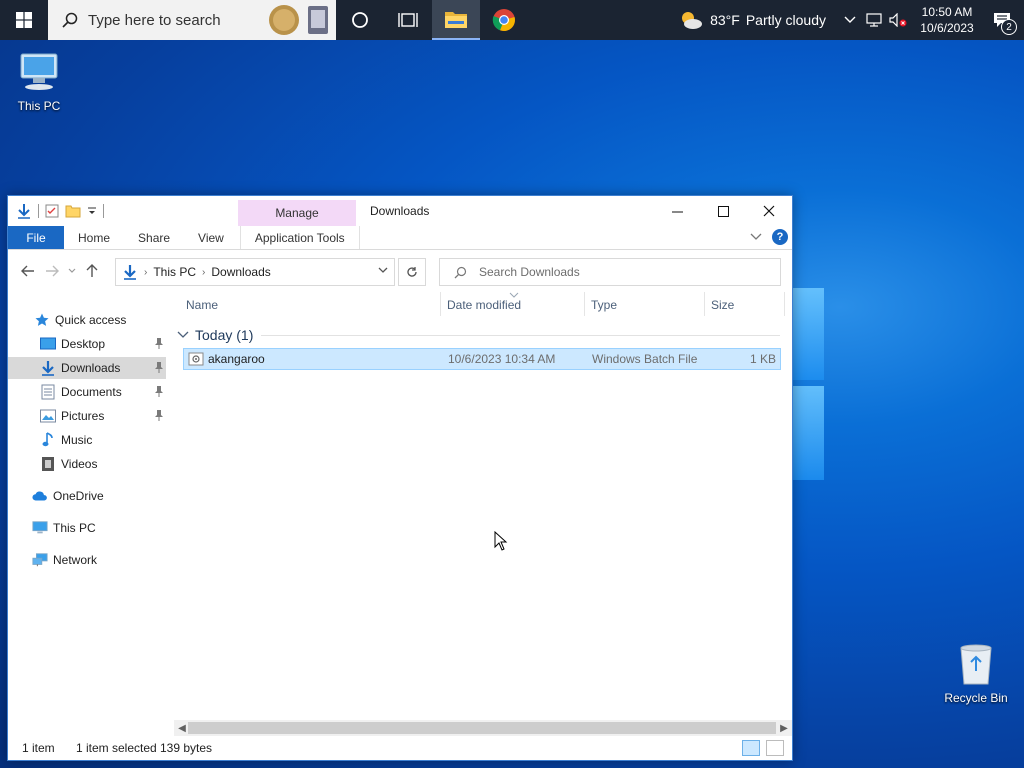 This screenshot has height=768, width=1024. What do you see at coordinates (947, 28) in the screenshot?
I see `clock-date: 10/6/2023` at bounding box center [947, 28].